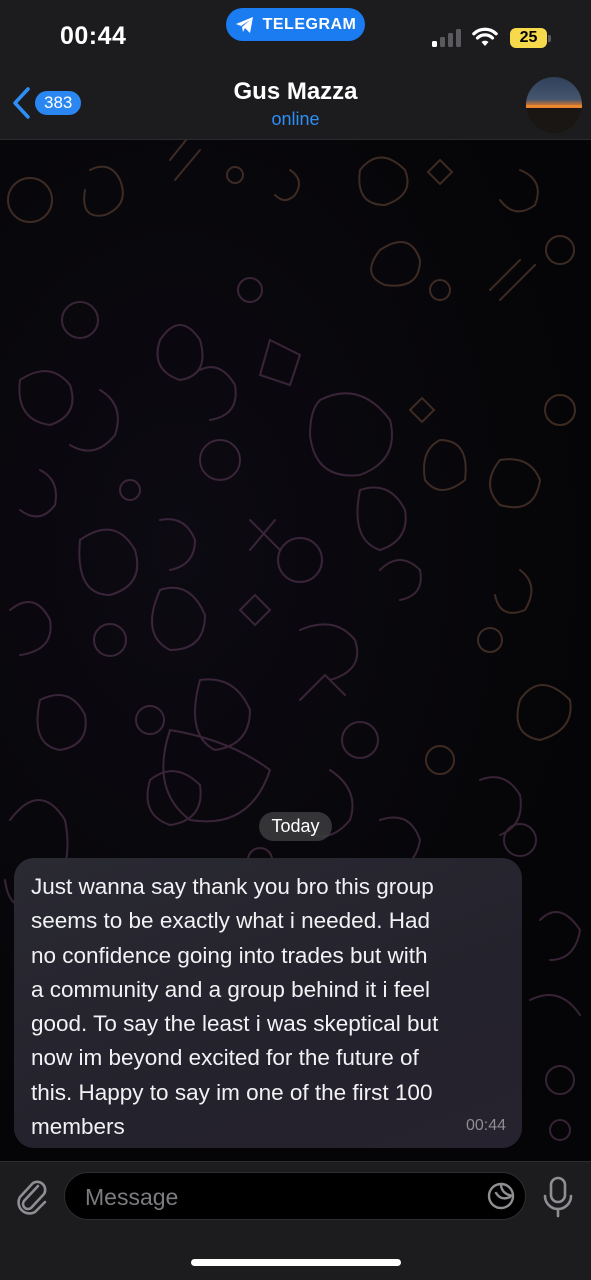  What do you see at coordinates (78, 1127) in the screenshot?
I see `message-line: members` at bounding box center [78, 1127].